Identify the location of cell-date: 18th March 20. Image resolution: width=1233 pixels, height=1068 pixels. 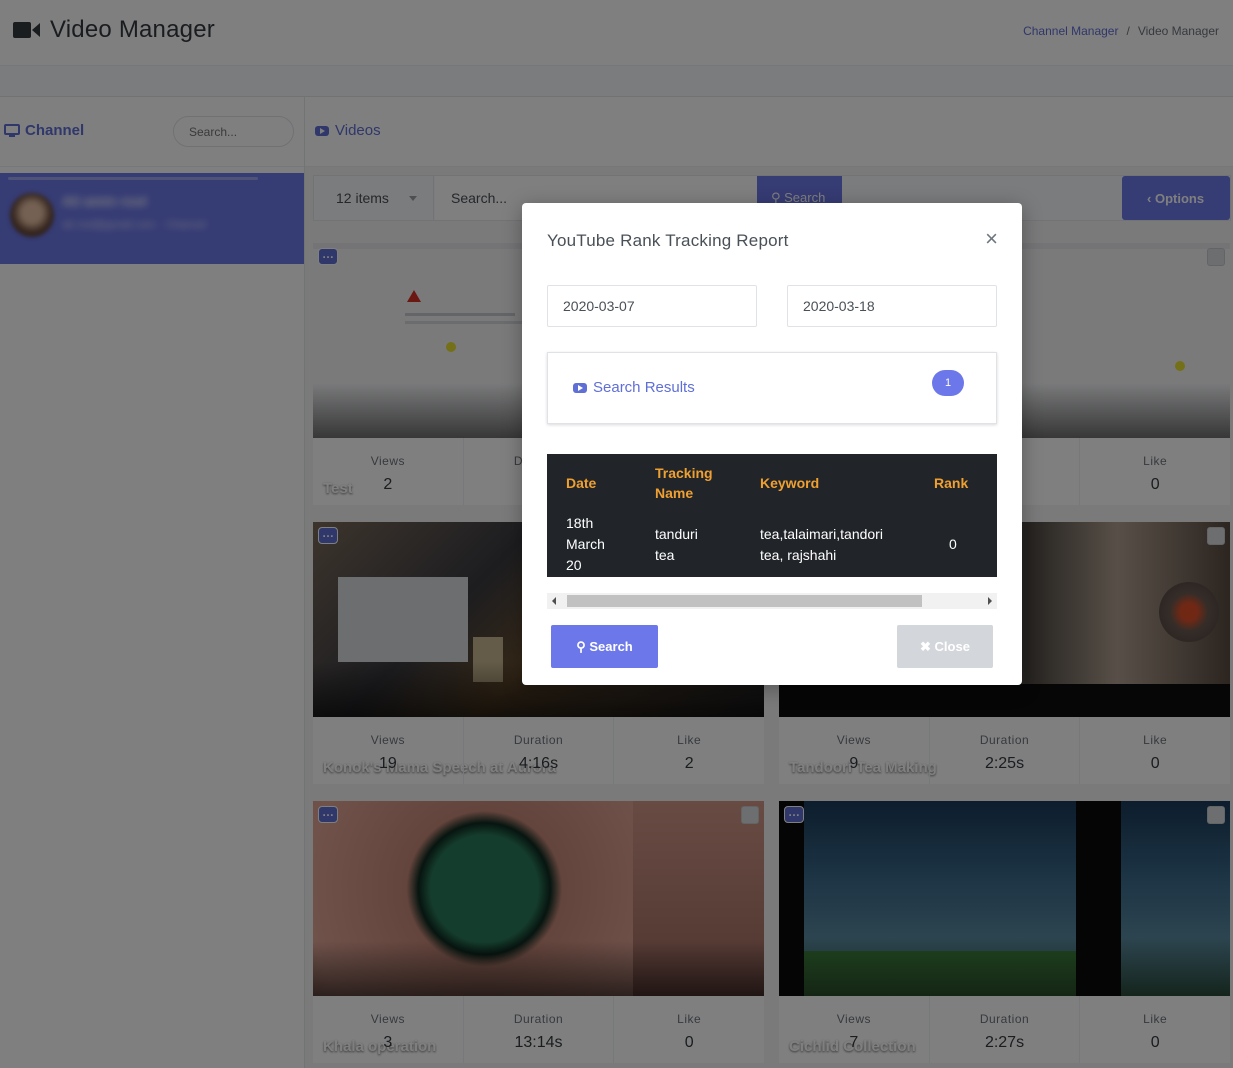
(601, 544).